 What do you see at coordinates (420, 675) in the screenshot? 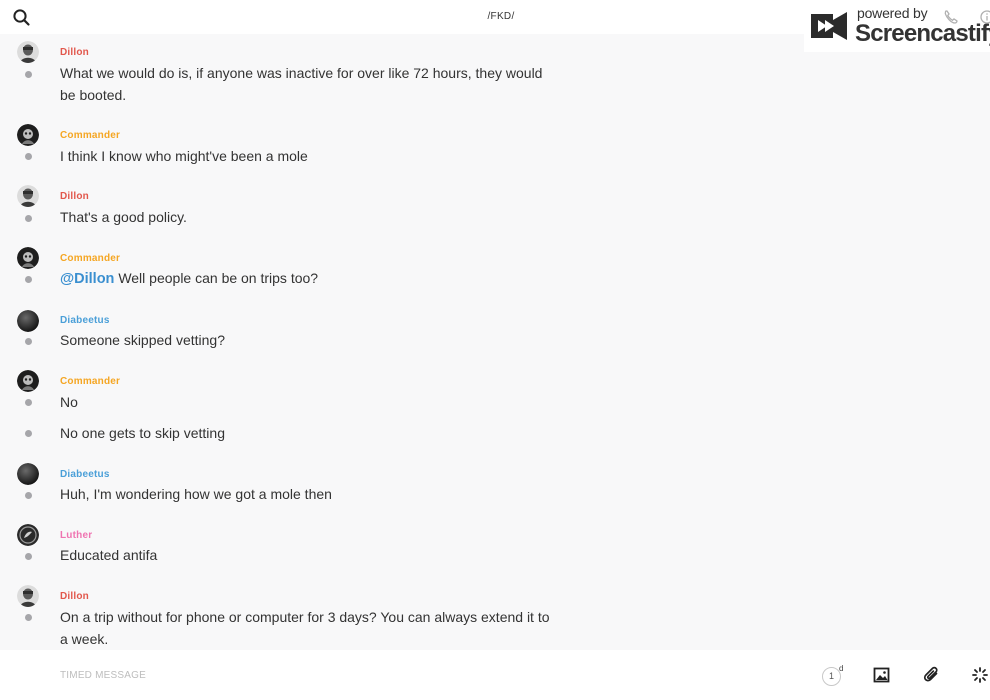
I see `message-input` at bounding box center [420, 675].